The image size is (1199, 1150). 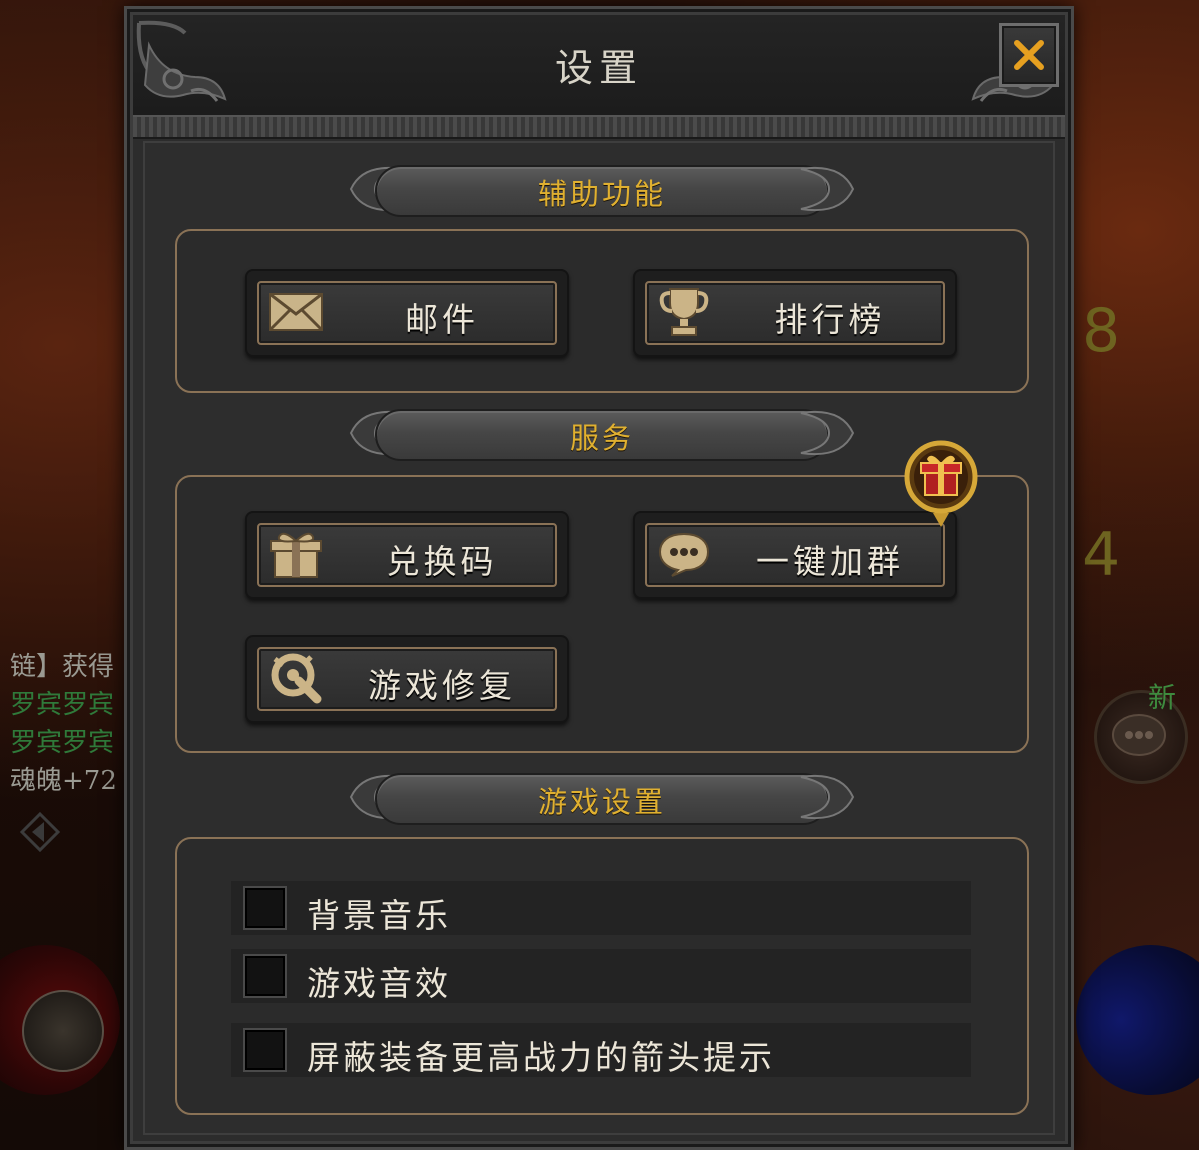 What do you see at coordinates (684, 554) in the screenshot?
I see `chat-bubble-icon` at bounding box center [684, 554].